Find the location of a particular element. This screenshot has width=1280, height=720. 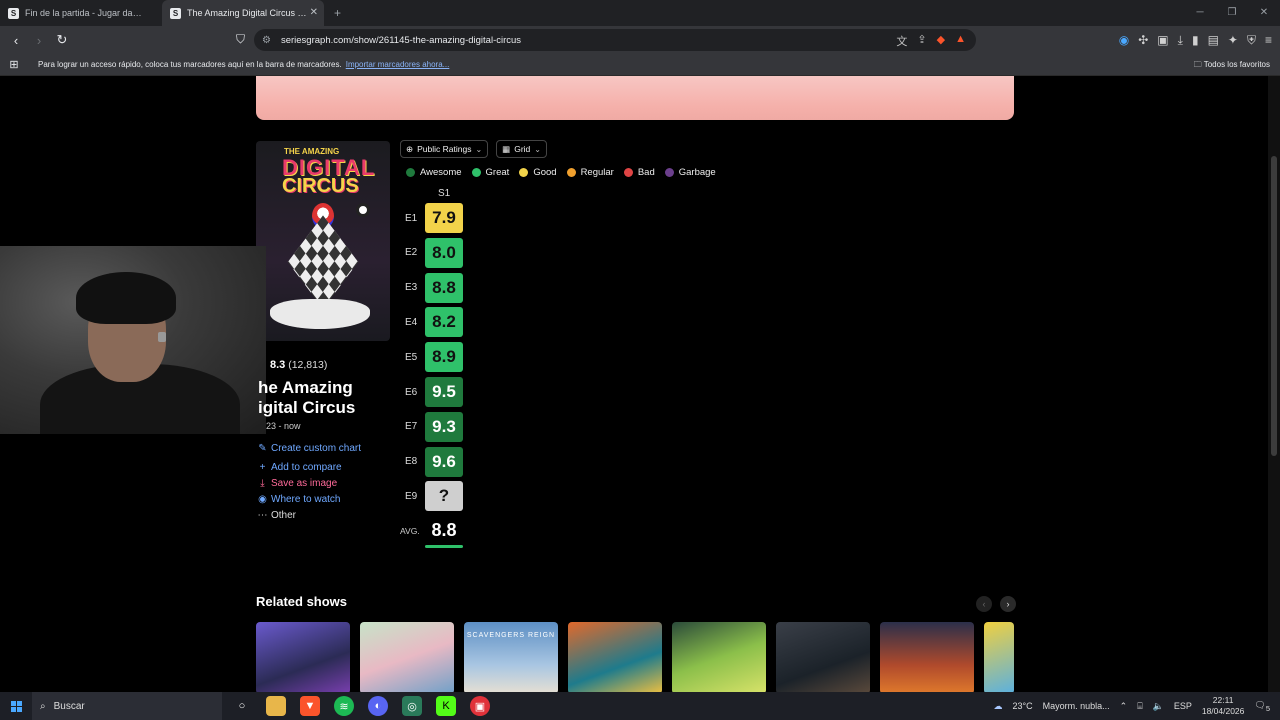

related-show-thumbnail: SCAVENGERS REIGN is located at coordinates (511, 657).